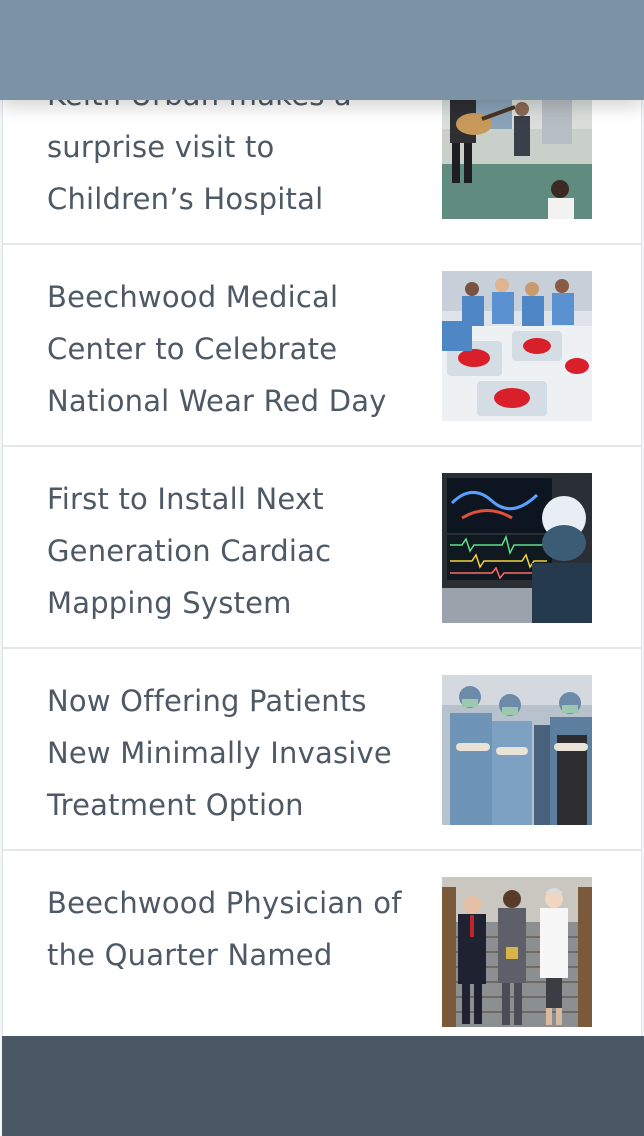  I want to click on surgical-team-photo, so click(517, 750).